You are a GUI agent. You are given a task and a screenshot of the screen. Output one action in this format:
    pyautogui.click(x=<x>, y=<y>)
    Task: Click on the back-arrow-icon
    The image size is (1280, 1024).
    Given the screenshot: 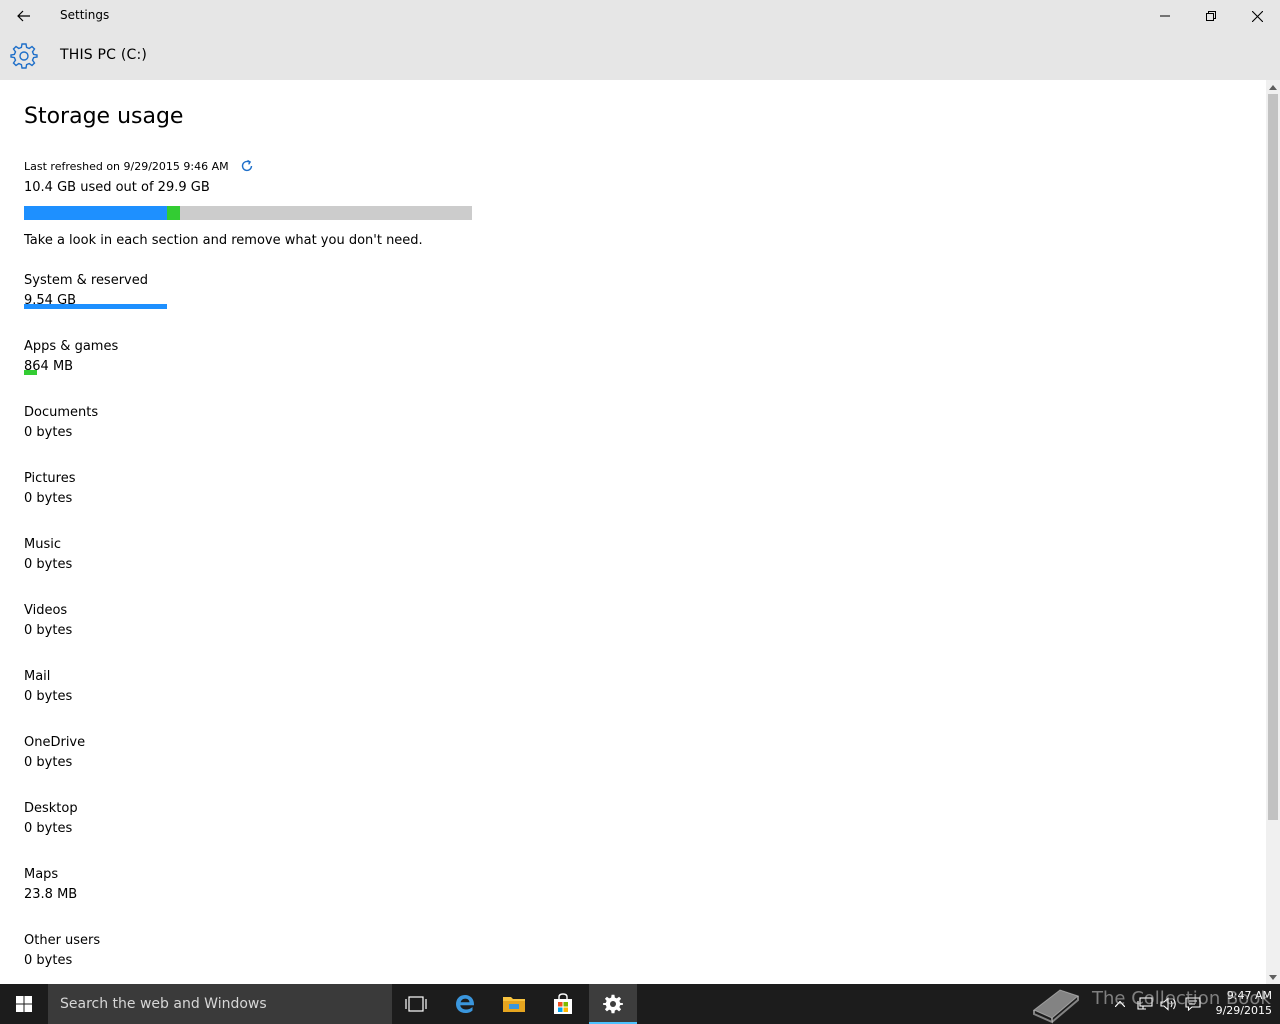 What is the action you would take?
    pyautogui.click(x=23, y=16)
    